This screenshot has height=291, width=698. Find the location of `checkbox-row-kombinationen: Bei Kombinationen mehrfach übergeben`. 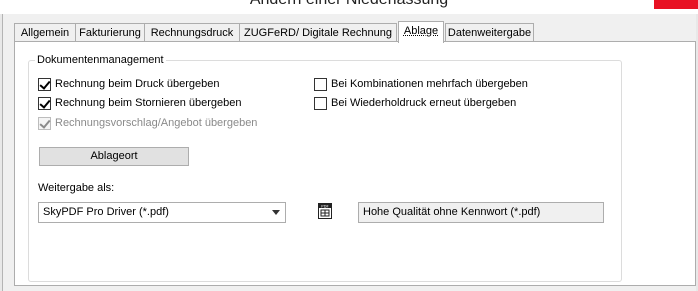

checkbox-row-kombinationen: Bei Kombinationen mehrfach übergeben is located at coordinates (421, 84).